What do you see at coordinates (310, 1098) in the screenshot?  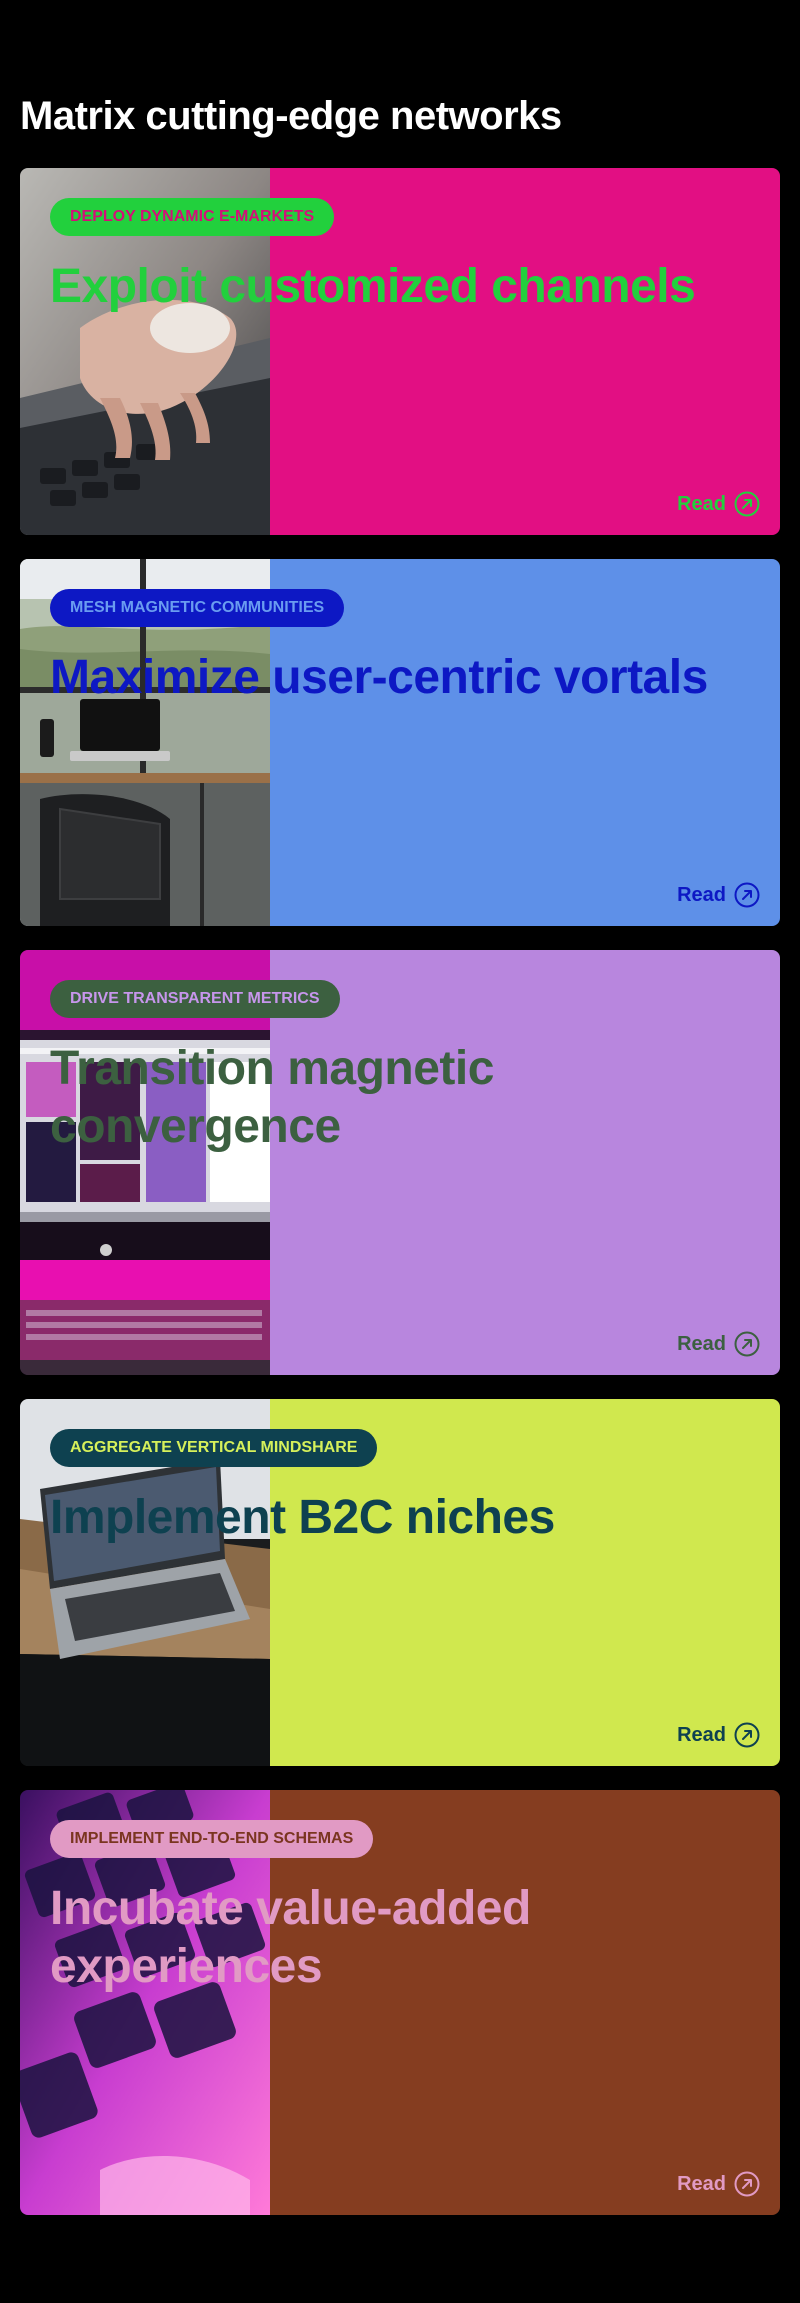 I see `card-title: Transition magnetic convergence` at bounding box center [310, 1098].